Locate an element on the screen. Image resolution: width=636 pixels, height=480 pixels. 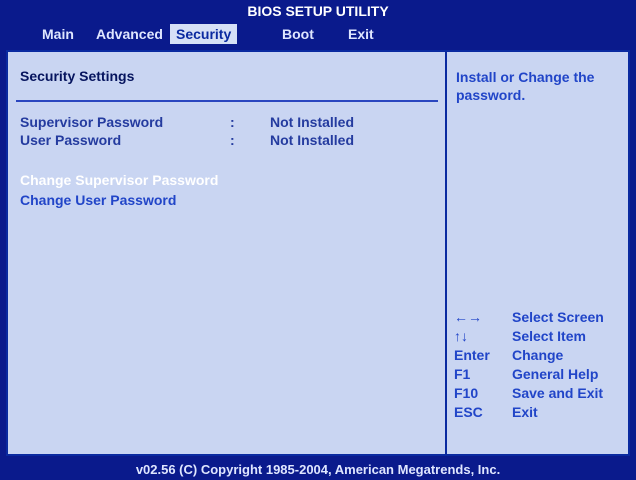
key-name: F10 is located at coordinates (466, 393).